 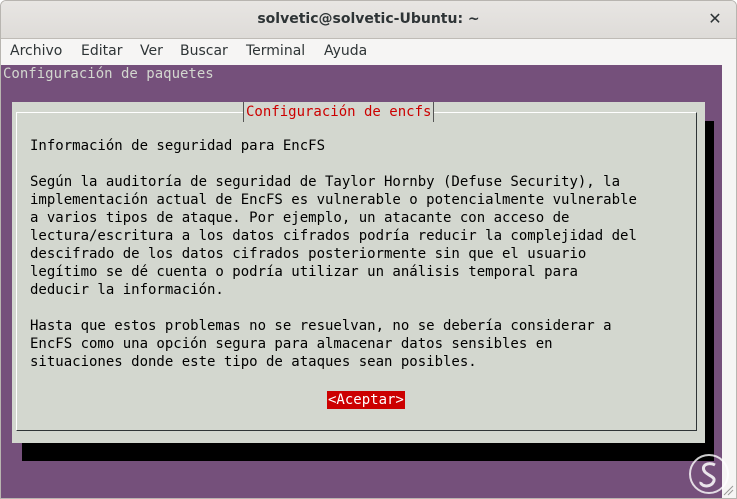 What do you see at coordinates (366, 400) in the screenshot?
I see `accept-button: <Aceptar>` at bounding box center [366, 400].